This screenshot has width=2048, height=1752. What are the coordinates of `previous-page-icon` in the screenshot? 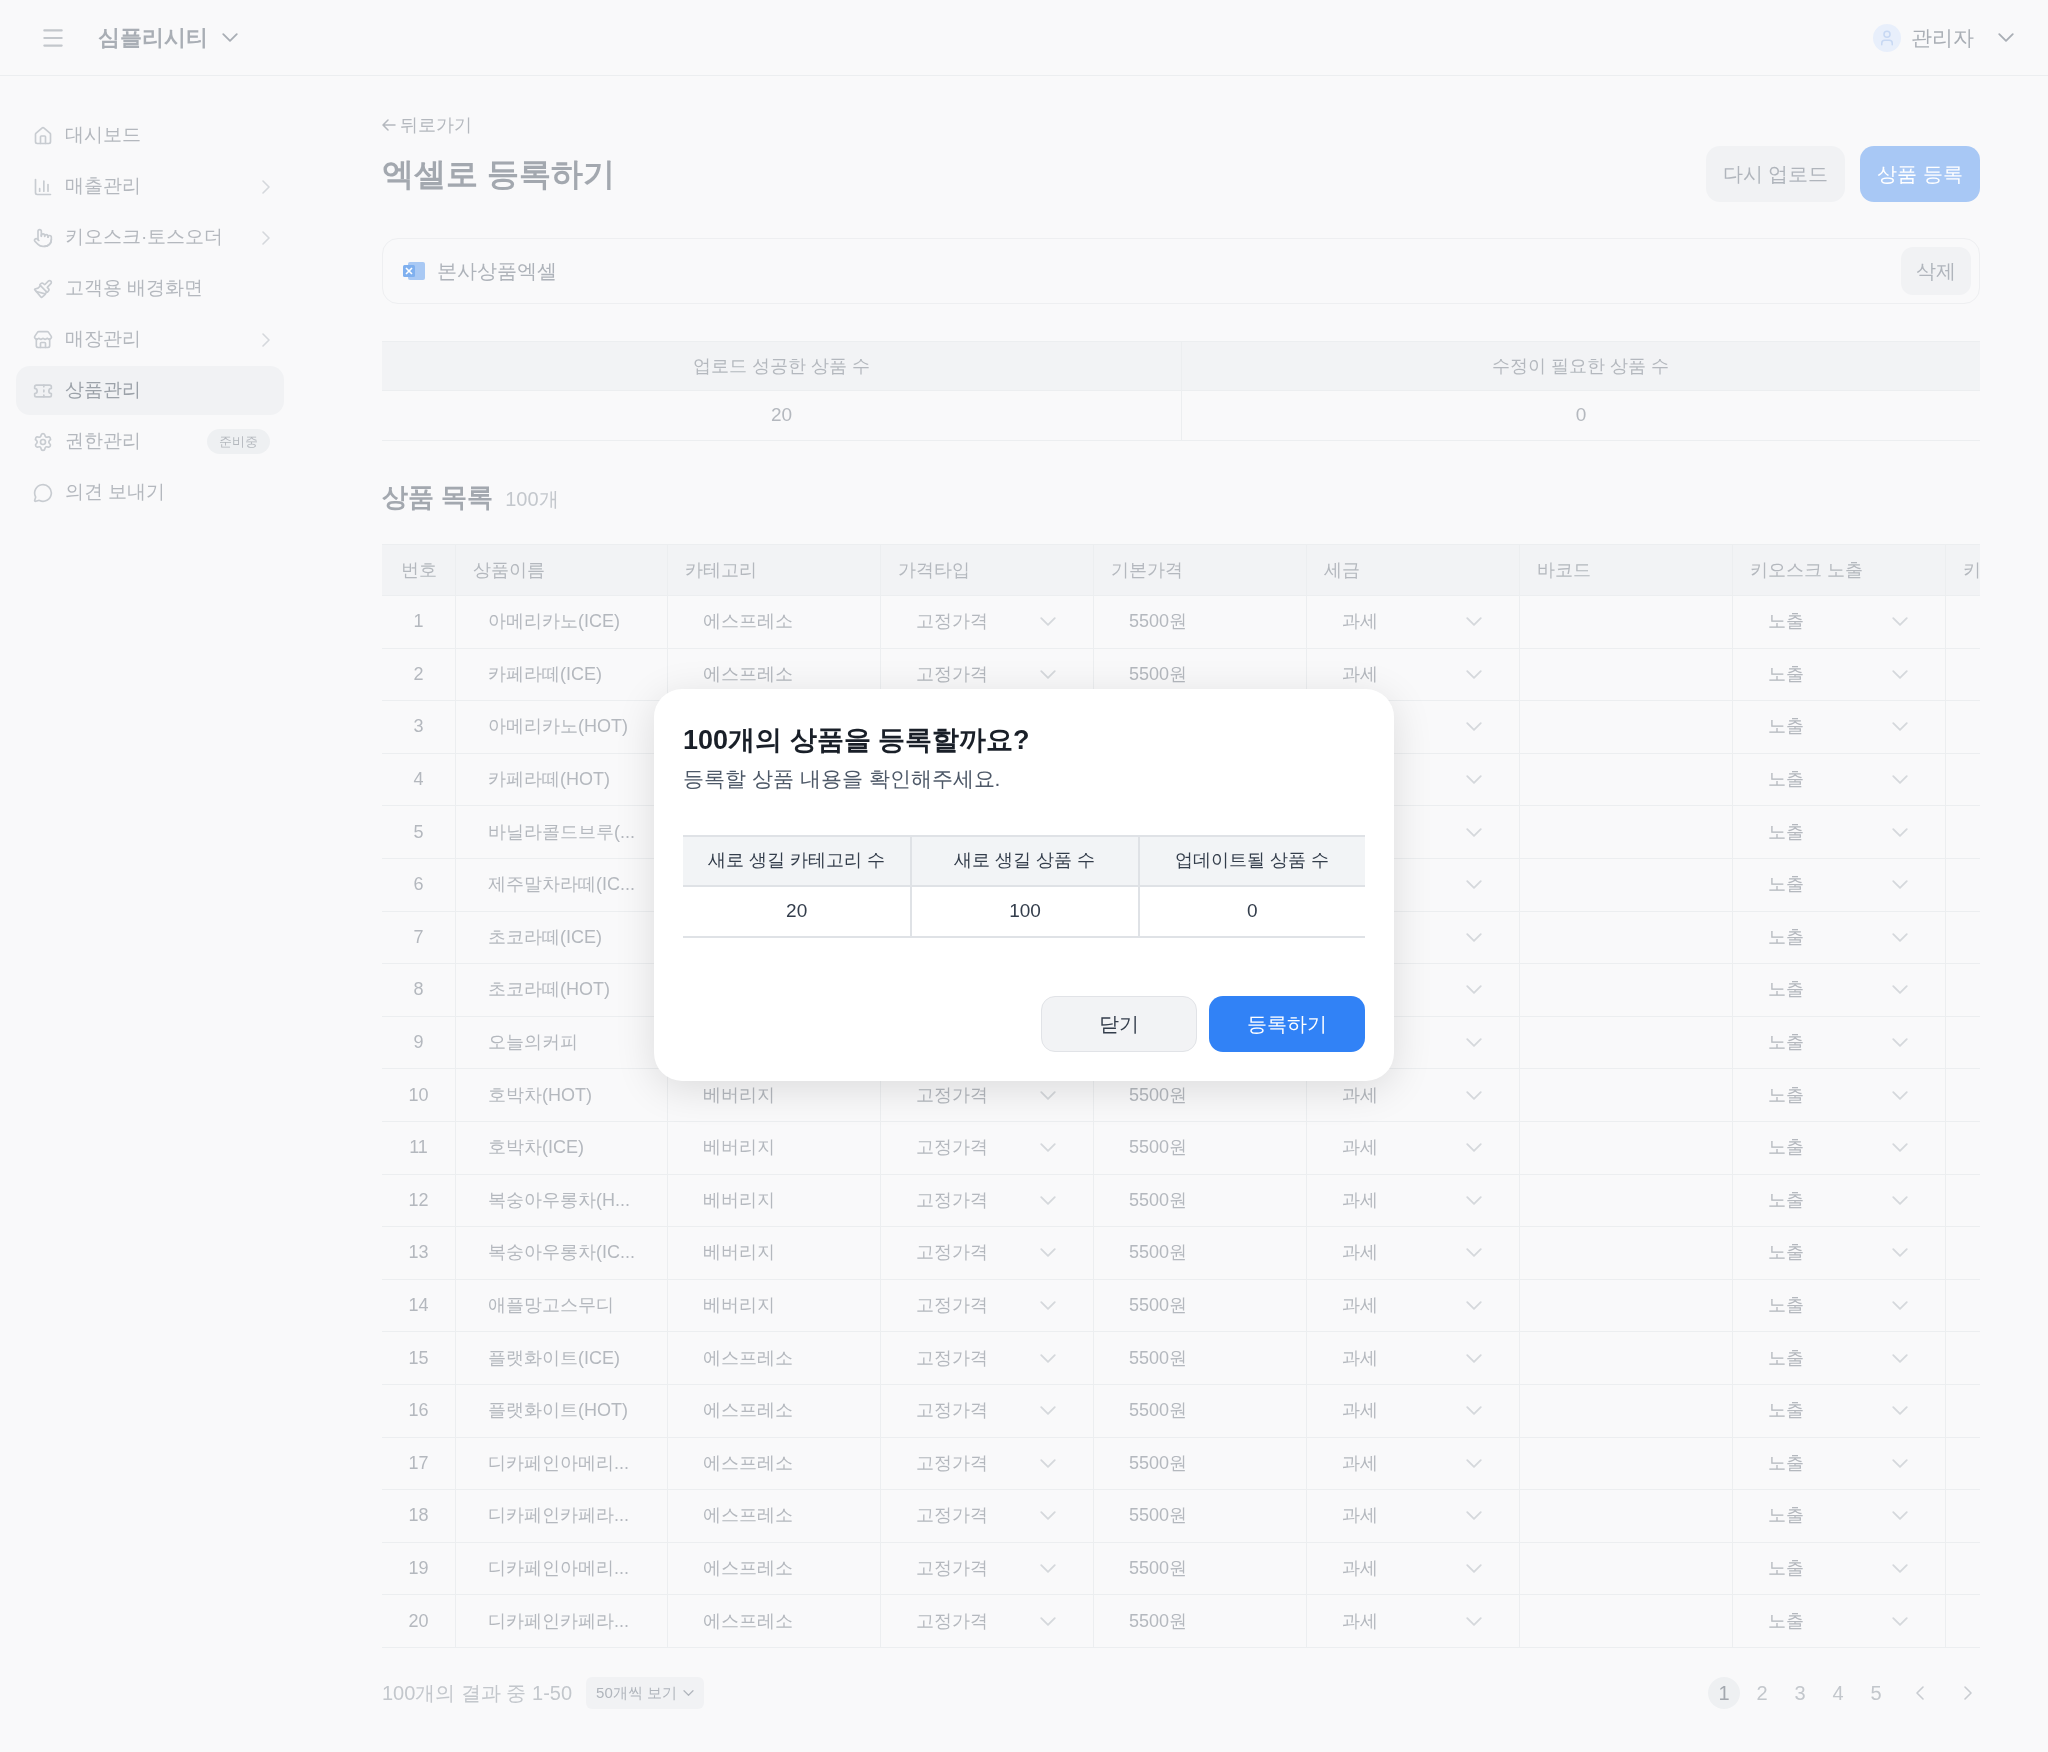 It's located at (1920, 1692).